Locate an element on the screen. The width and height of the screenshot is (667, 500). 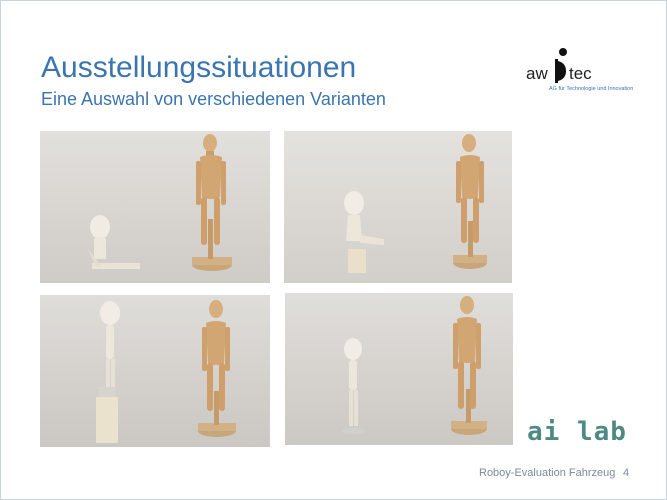
photo-standing-figure is located at coordinates (399, 369).